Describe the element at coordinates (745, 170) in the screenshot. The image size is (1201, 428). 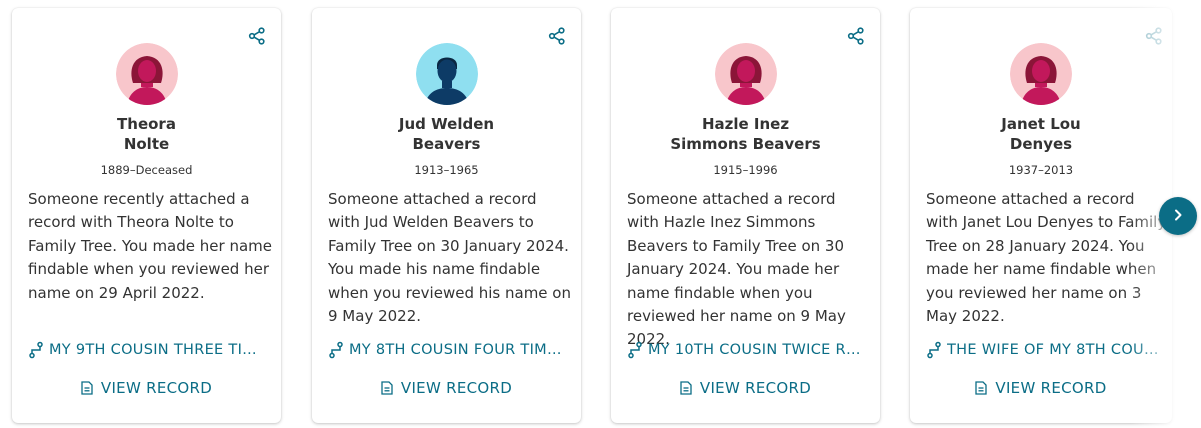
I see `person-lifespan: 1915–1996` at that location.